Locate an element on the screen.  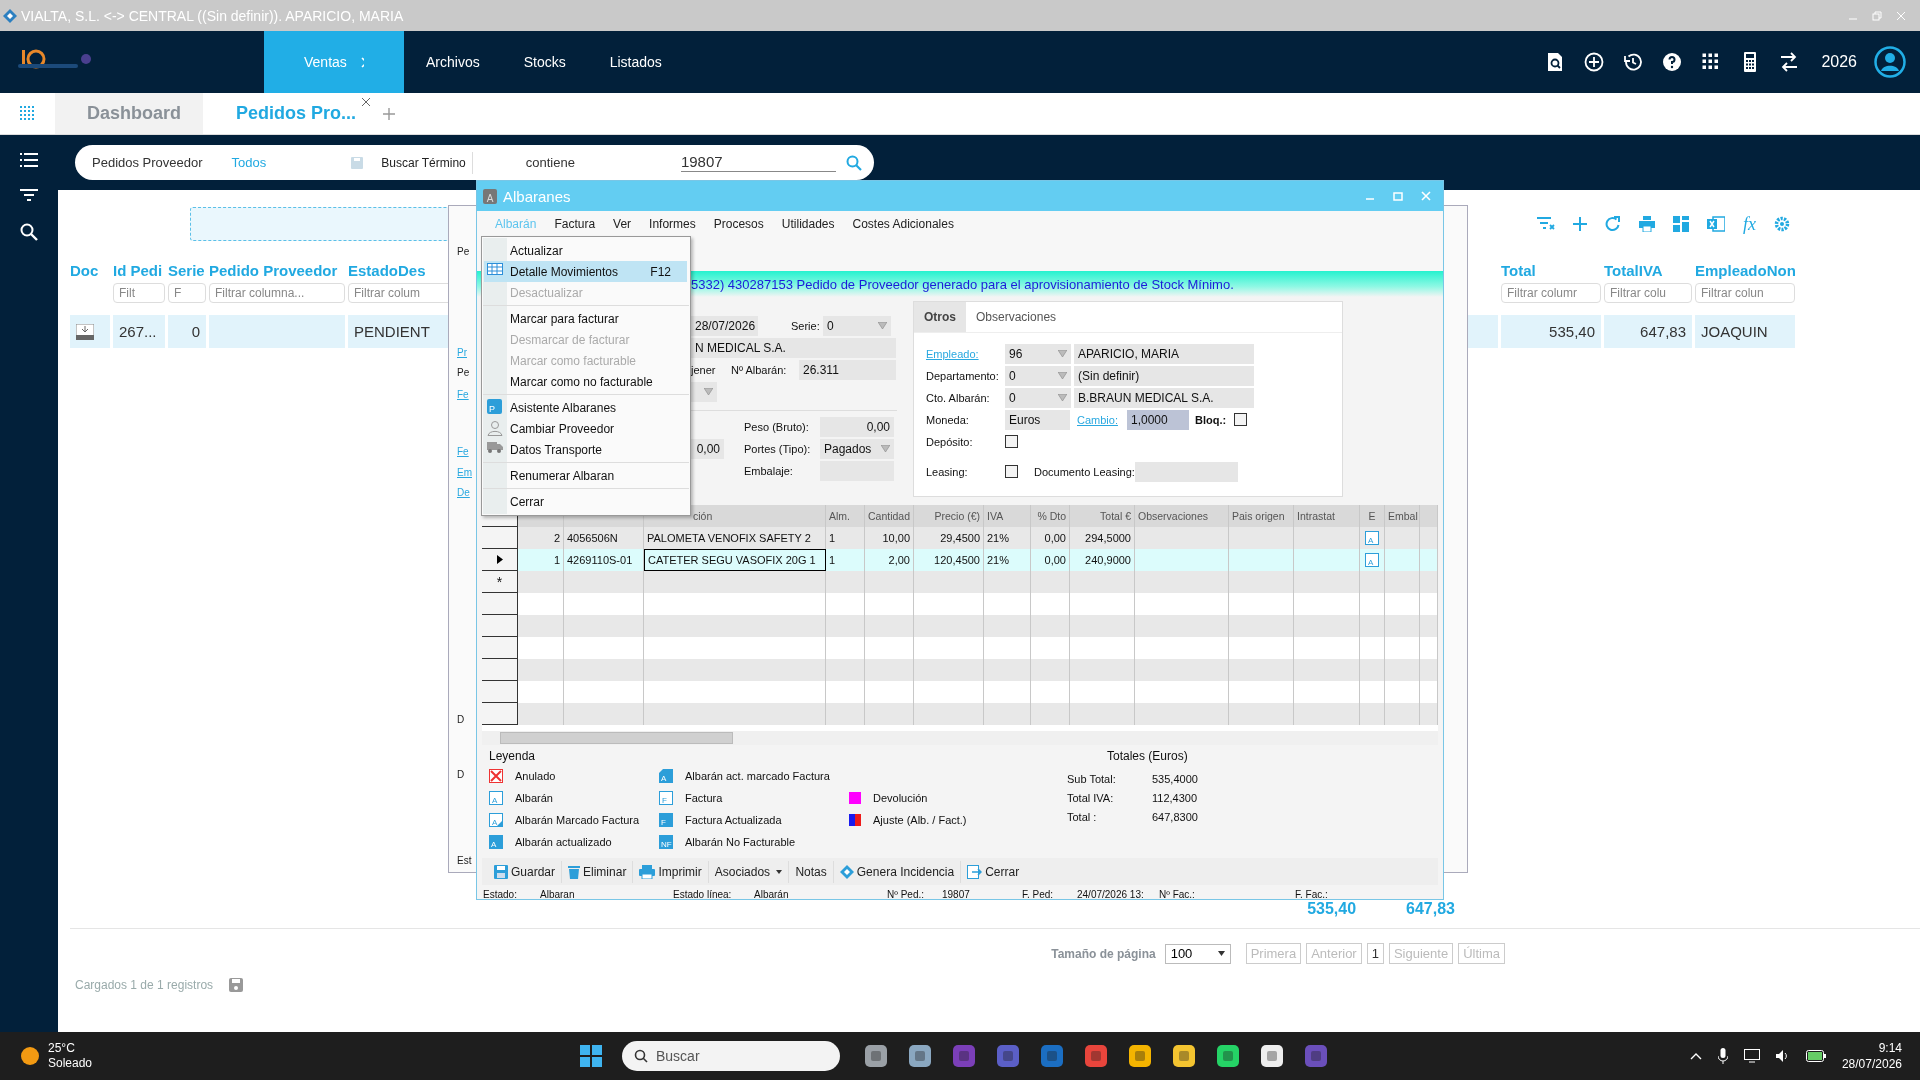
speaker-icon is located at coordinates (1782, 1056).